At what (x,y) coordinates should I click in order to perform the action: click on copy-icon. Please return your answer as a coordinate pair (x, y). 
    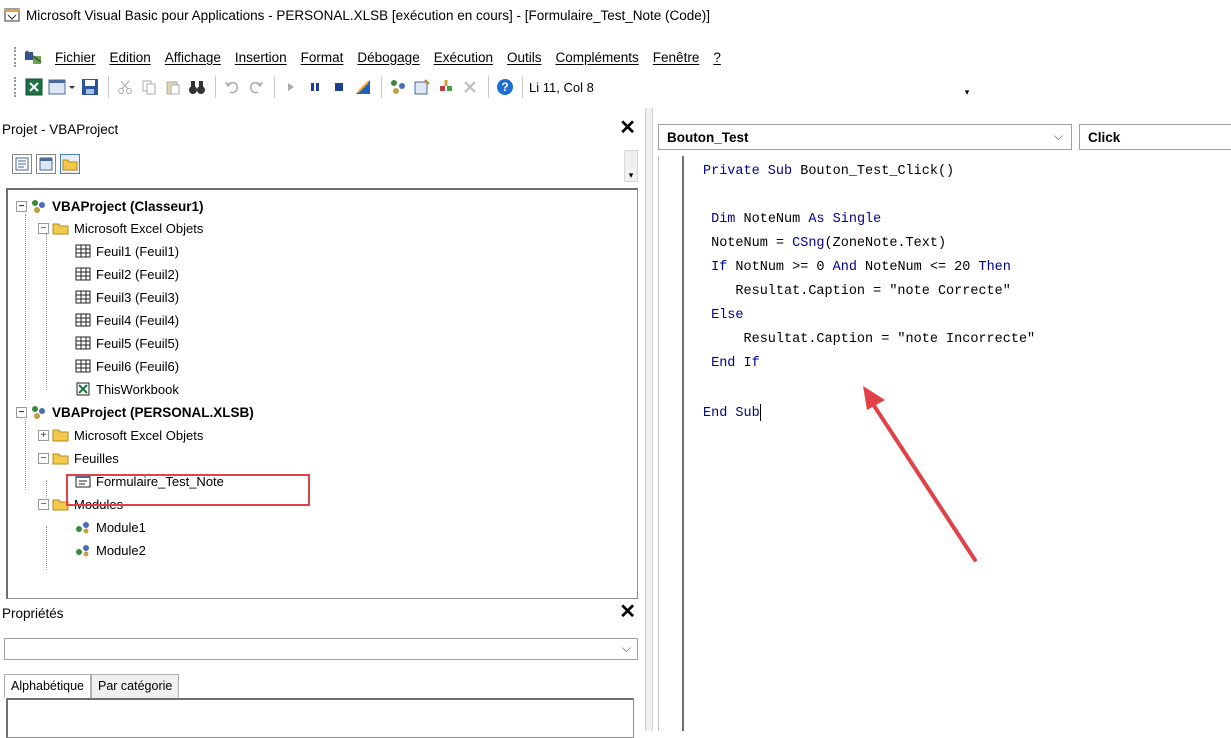
    Looking at the image, I should click on (149, 87).